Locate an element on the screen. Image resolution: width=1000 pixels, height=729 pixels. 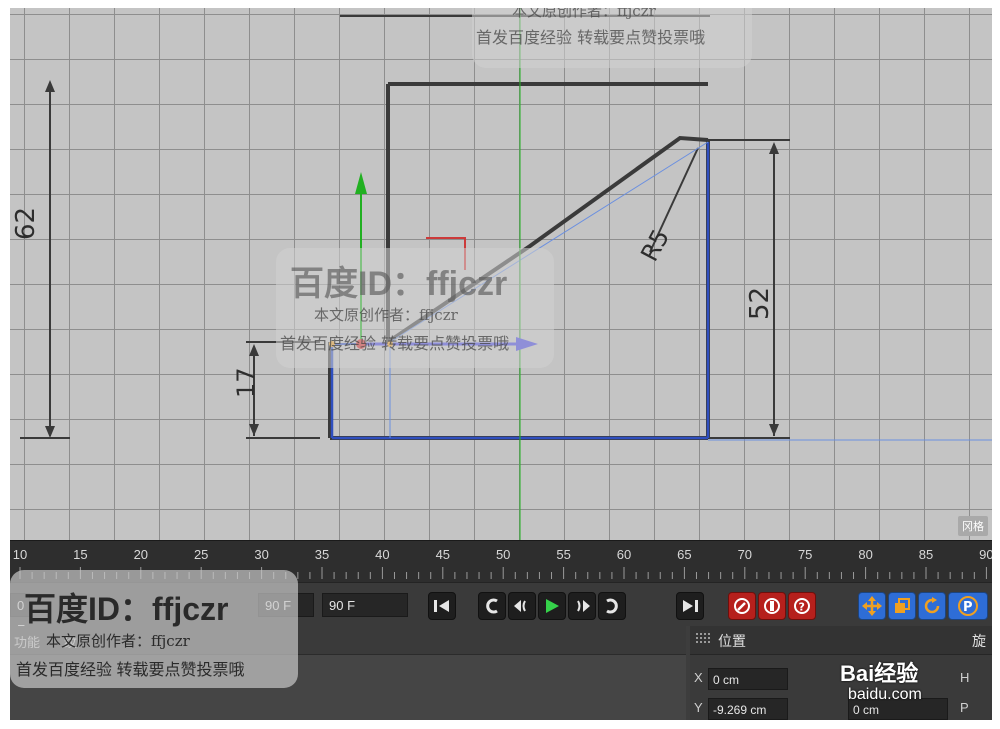
play-button is located at coordinates (552, 606).